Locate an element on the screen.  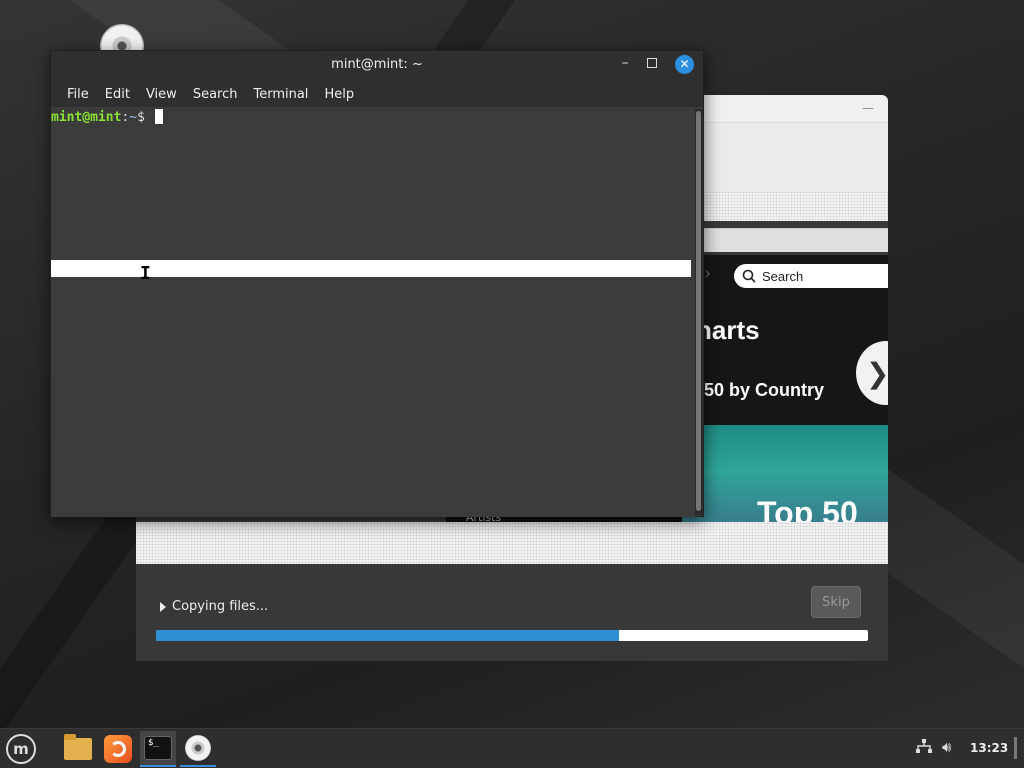
back-arrow-icon: › is located at coordinates (708, 273).